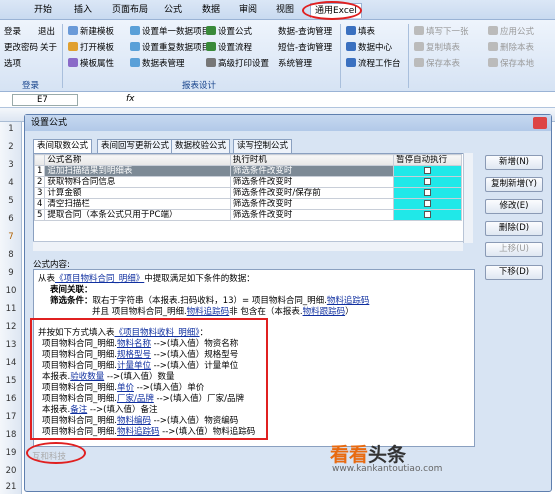  What do you see at coordinates (211, 62) in the screenshot?
I see `printer-icon` at bounding box center [211, 62].